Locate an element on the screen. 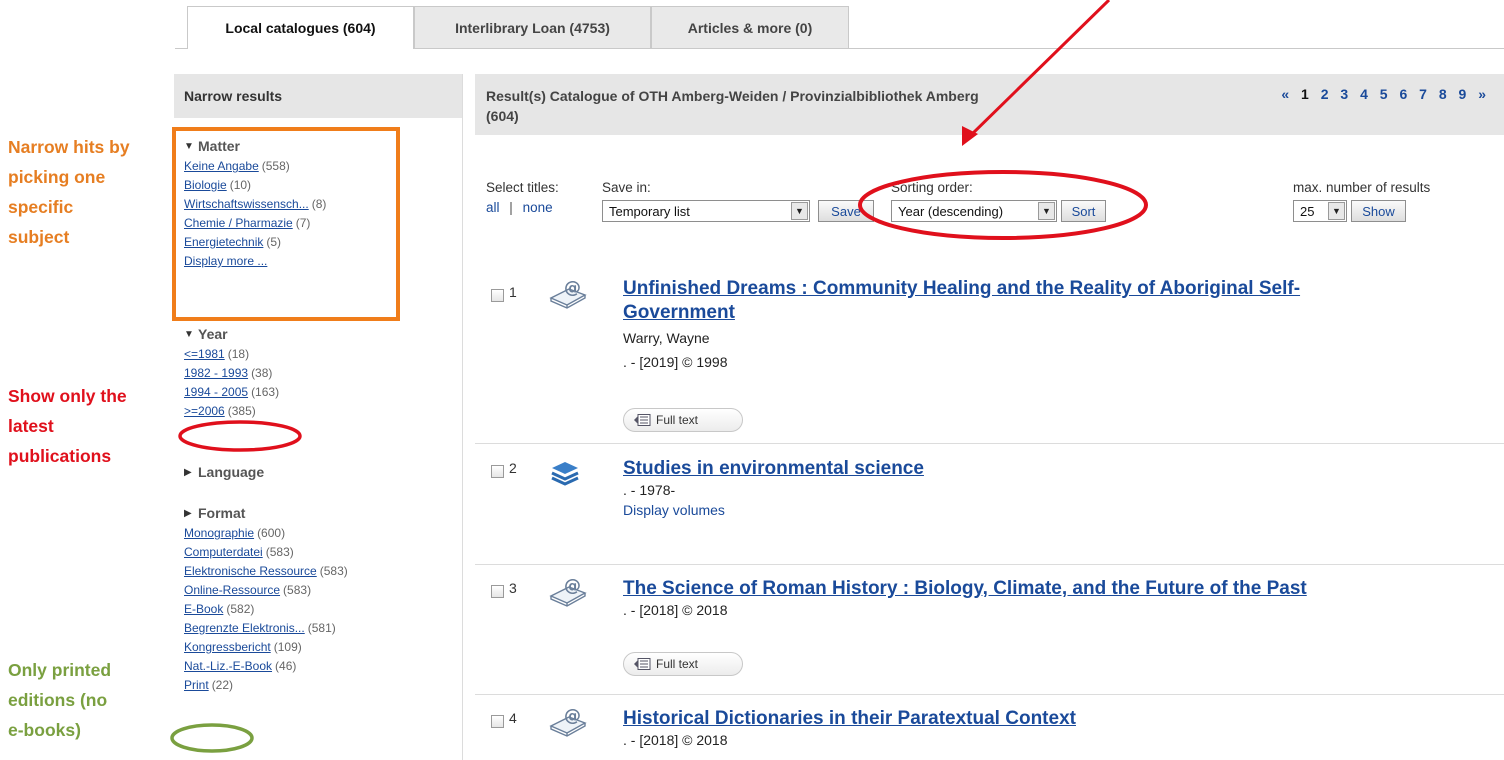 This screenshot has height=760, width=1504. select-all-link: all is located at coordinates (493, 207).